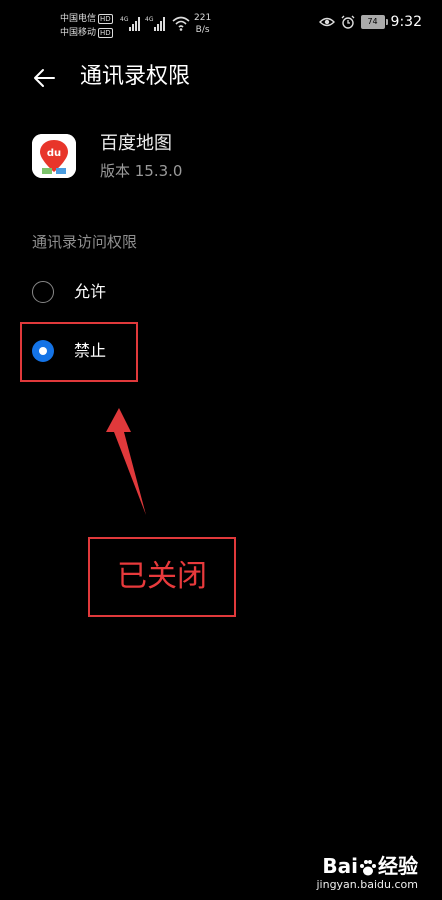 Image resolution: width=442 pixels, height=900 pixels. What do you see at coordinates (78, 33) in the screenshot?
I see `carrier-2: 中国移动` at bounding box center [78, 33].